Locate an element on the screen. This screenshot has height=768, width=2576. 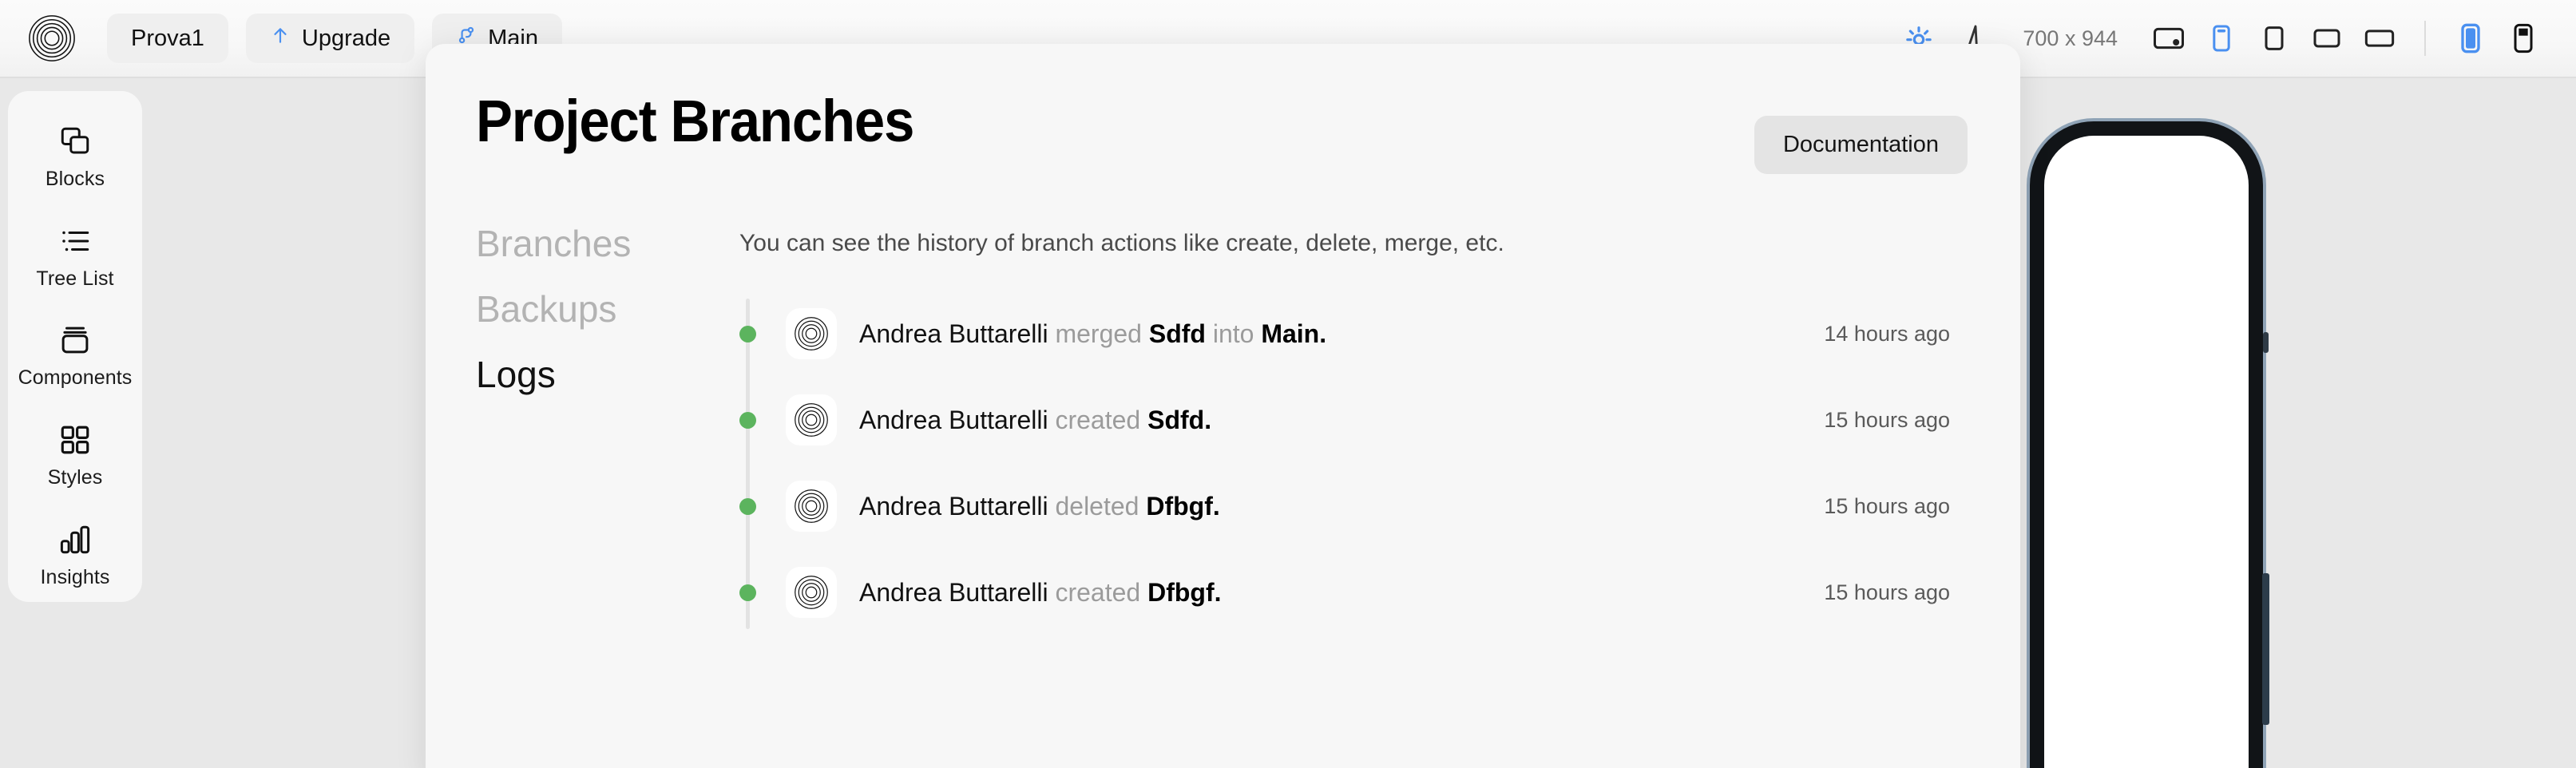
app-logo-icon is located at coordinates (52, 39).